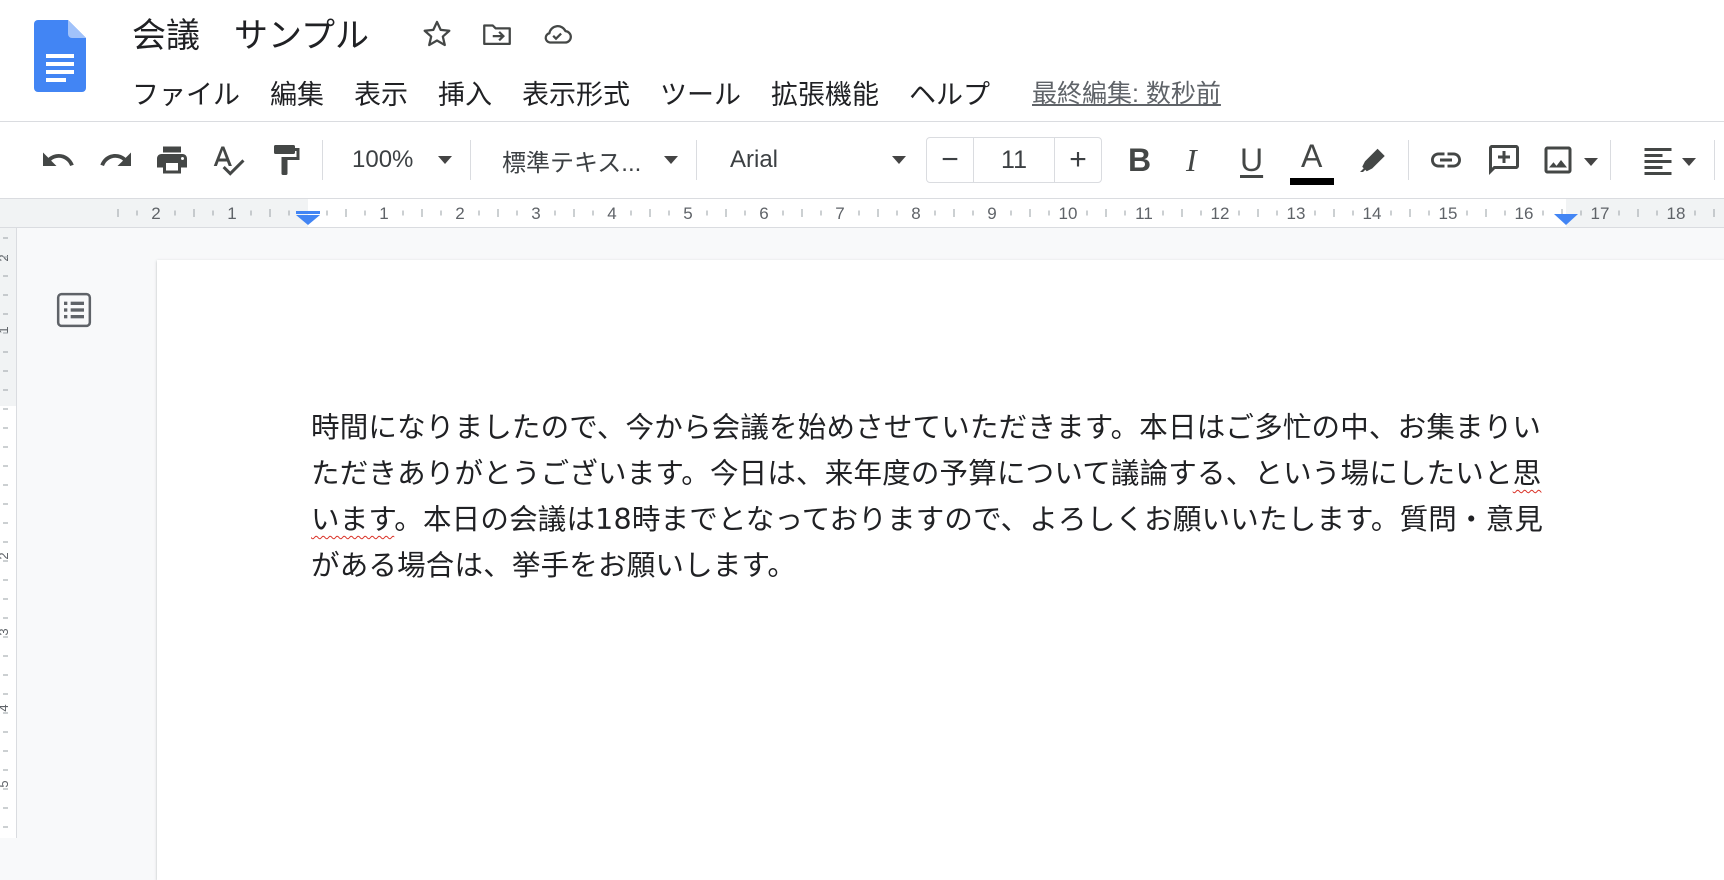 Image resolution: width=1724 pixels, height=880 pixels. Describe the element at coordinates (465, 92) in the screenshot. I see `menu-insert: 挿入` at that location.